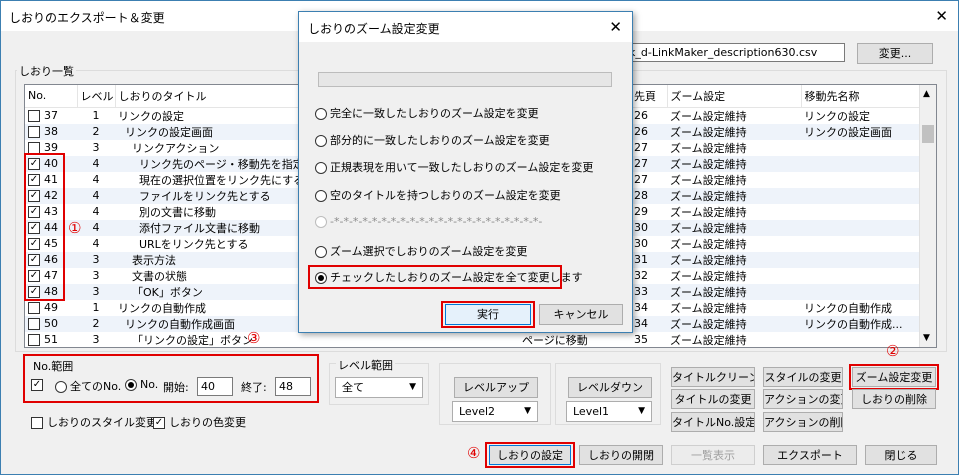 Image resolution: width=959 pixels, height=475 pixels. What do you see at coordinates (421, 251) in the screenshot?
I see `zoom-option-radio: ズーム選択でしおりのズーム設定を変更` at bounding box center [421, 251].